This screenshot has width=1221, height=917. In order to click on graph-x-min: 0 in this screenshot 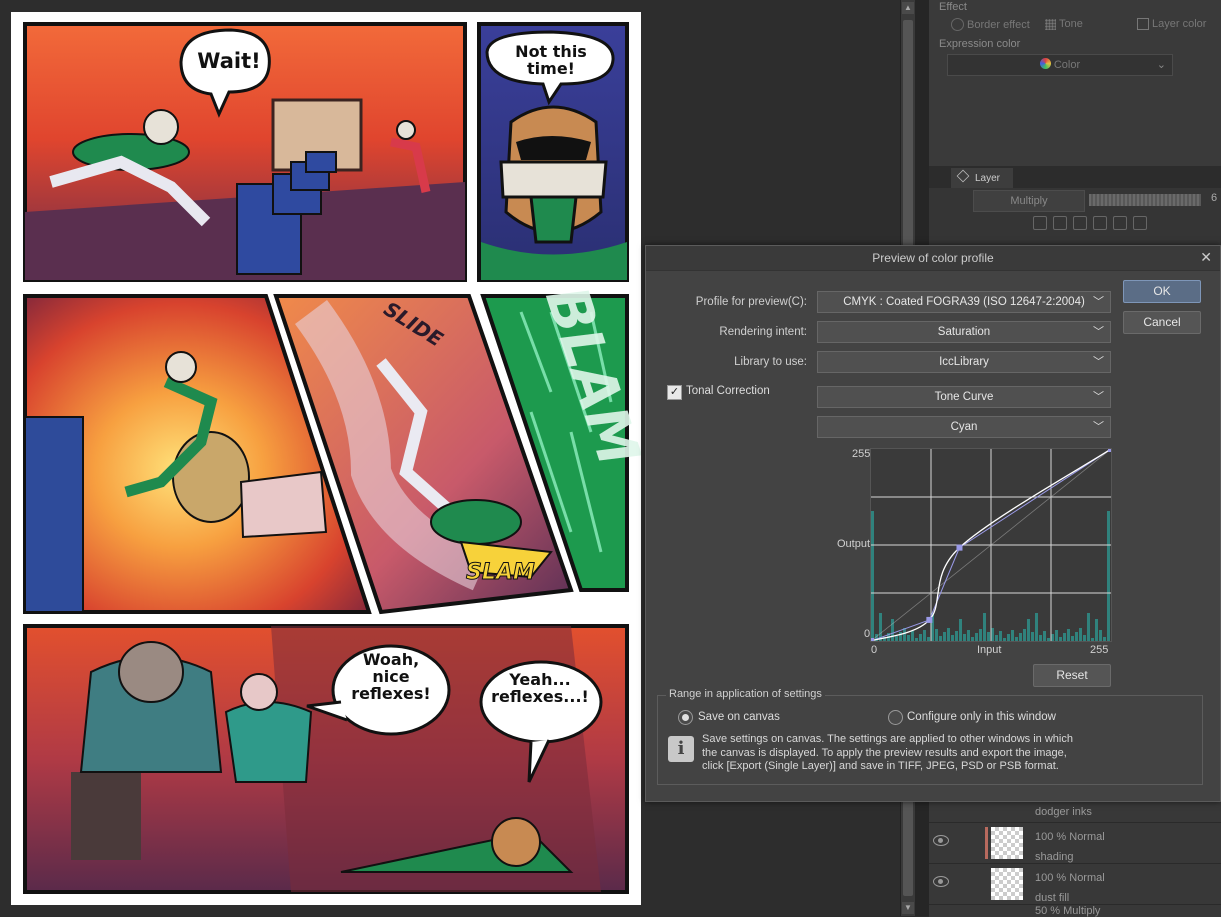, I will do `click(874, 650)`.